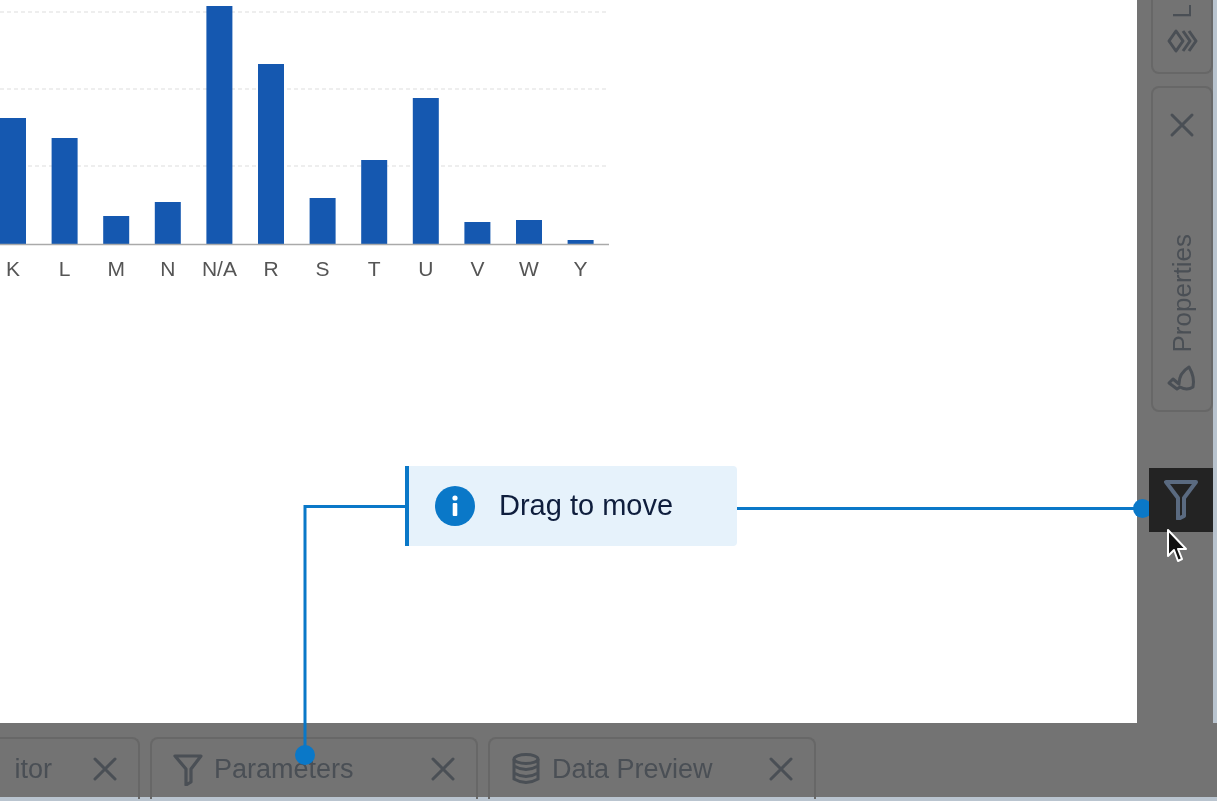  I want to click on axis-label: L, so click(64, 268).